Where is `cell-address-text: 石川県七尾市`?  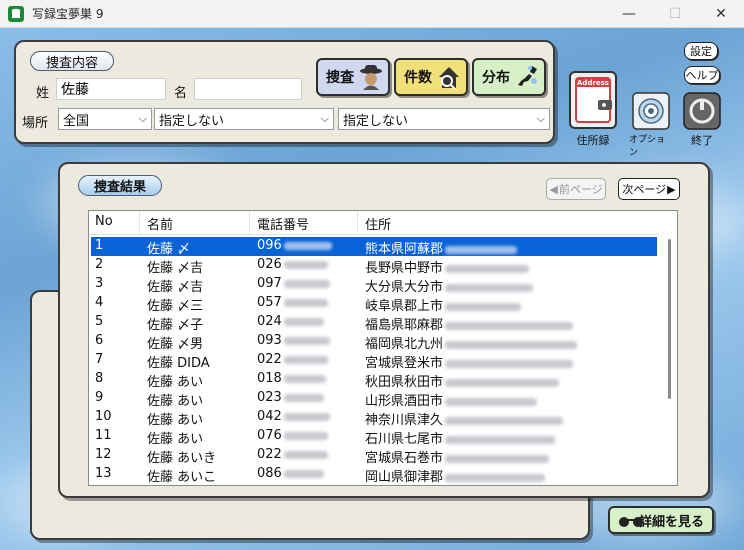
cell-address-text: 石川県七尾市 is located at coordinates (404, 439).